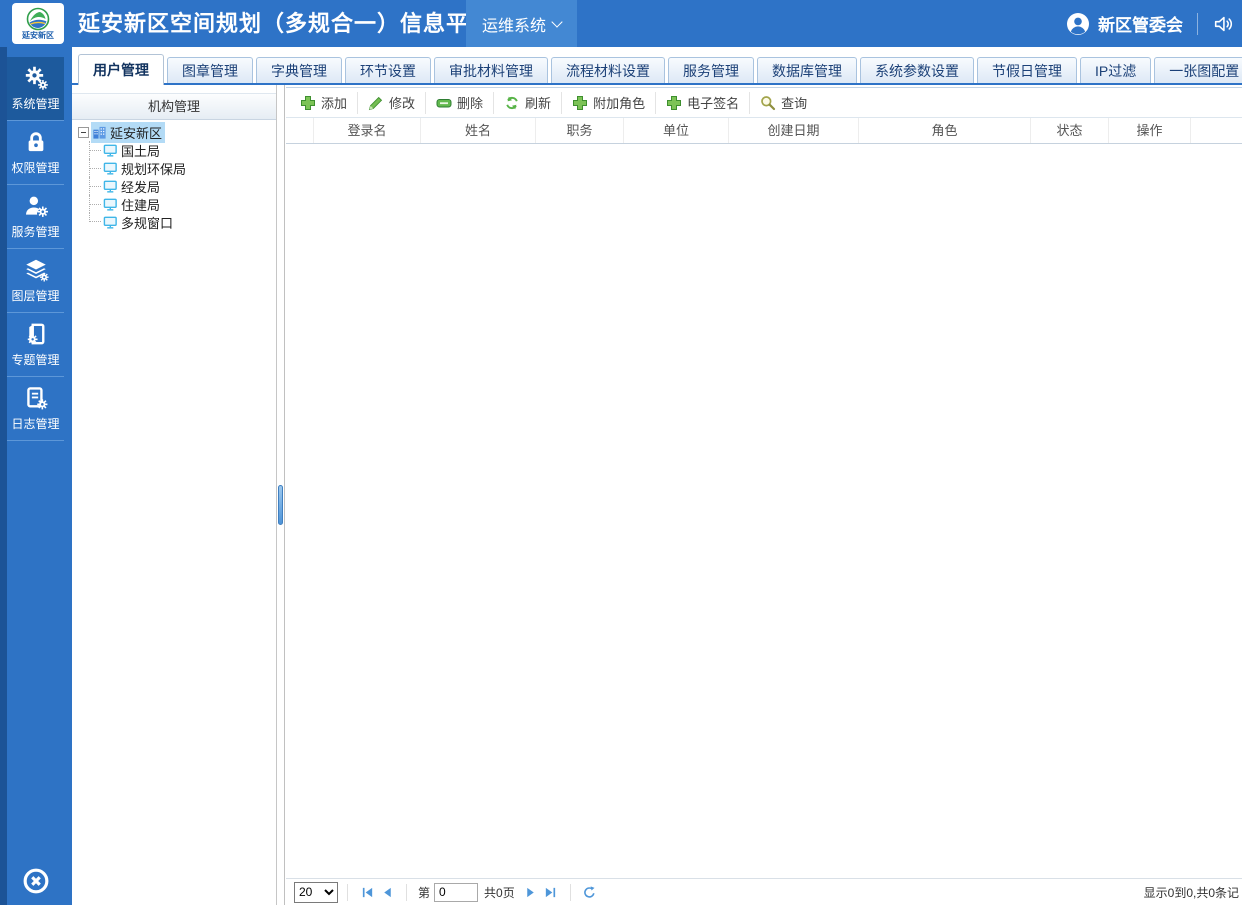 This screenshot has width=1242, height=905. I want to click on logo-text: 延安新区, so click(38, 35).